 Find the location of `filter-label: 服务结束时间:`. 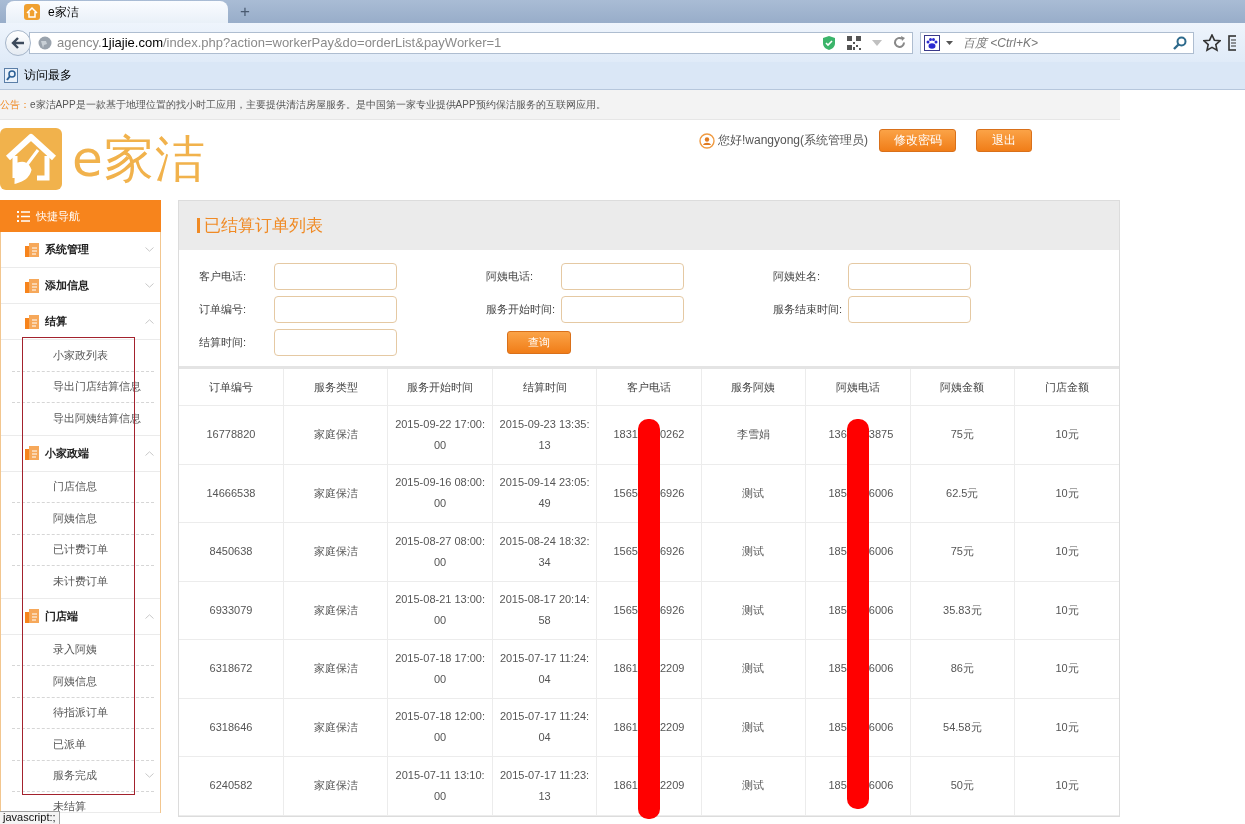

filter-label: 服务结束时间: is located at coordinates (808, 309).